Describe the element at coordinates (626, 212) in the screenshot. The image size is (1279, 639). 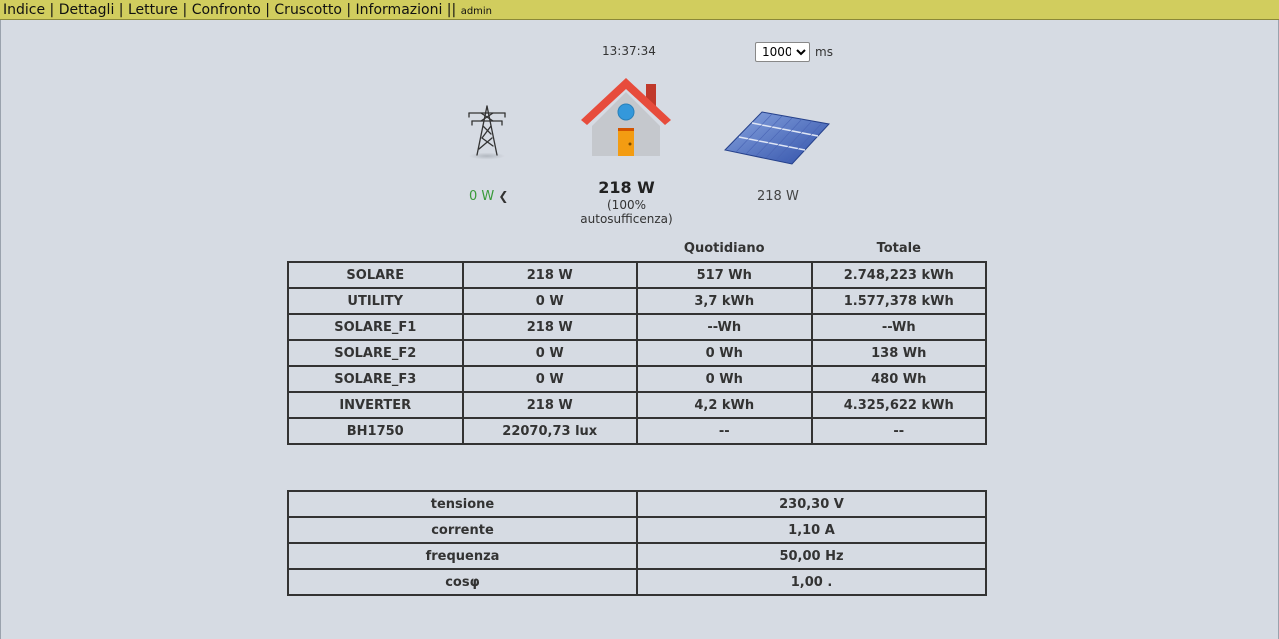
I see `self-sufficiency-label: (100% autosufficenza)` at that location.